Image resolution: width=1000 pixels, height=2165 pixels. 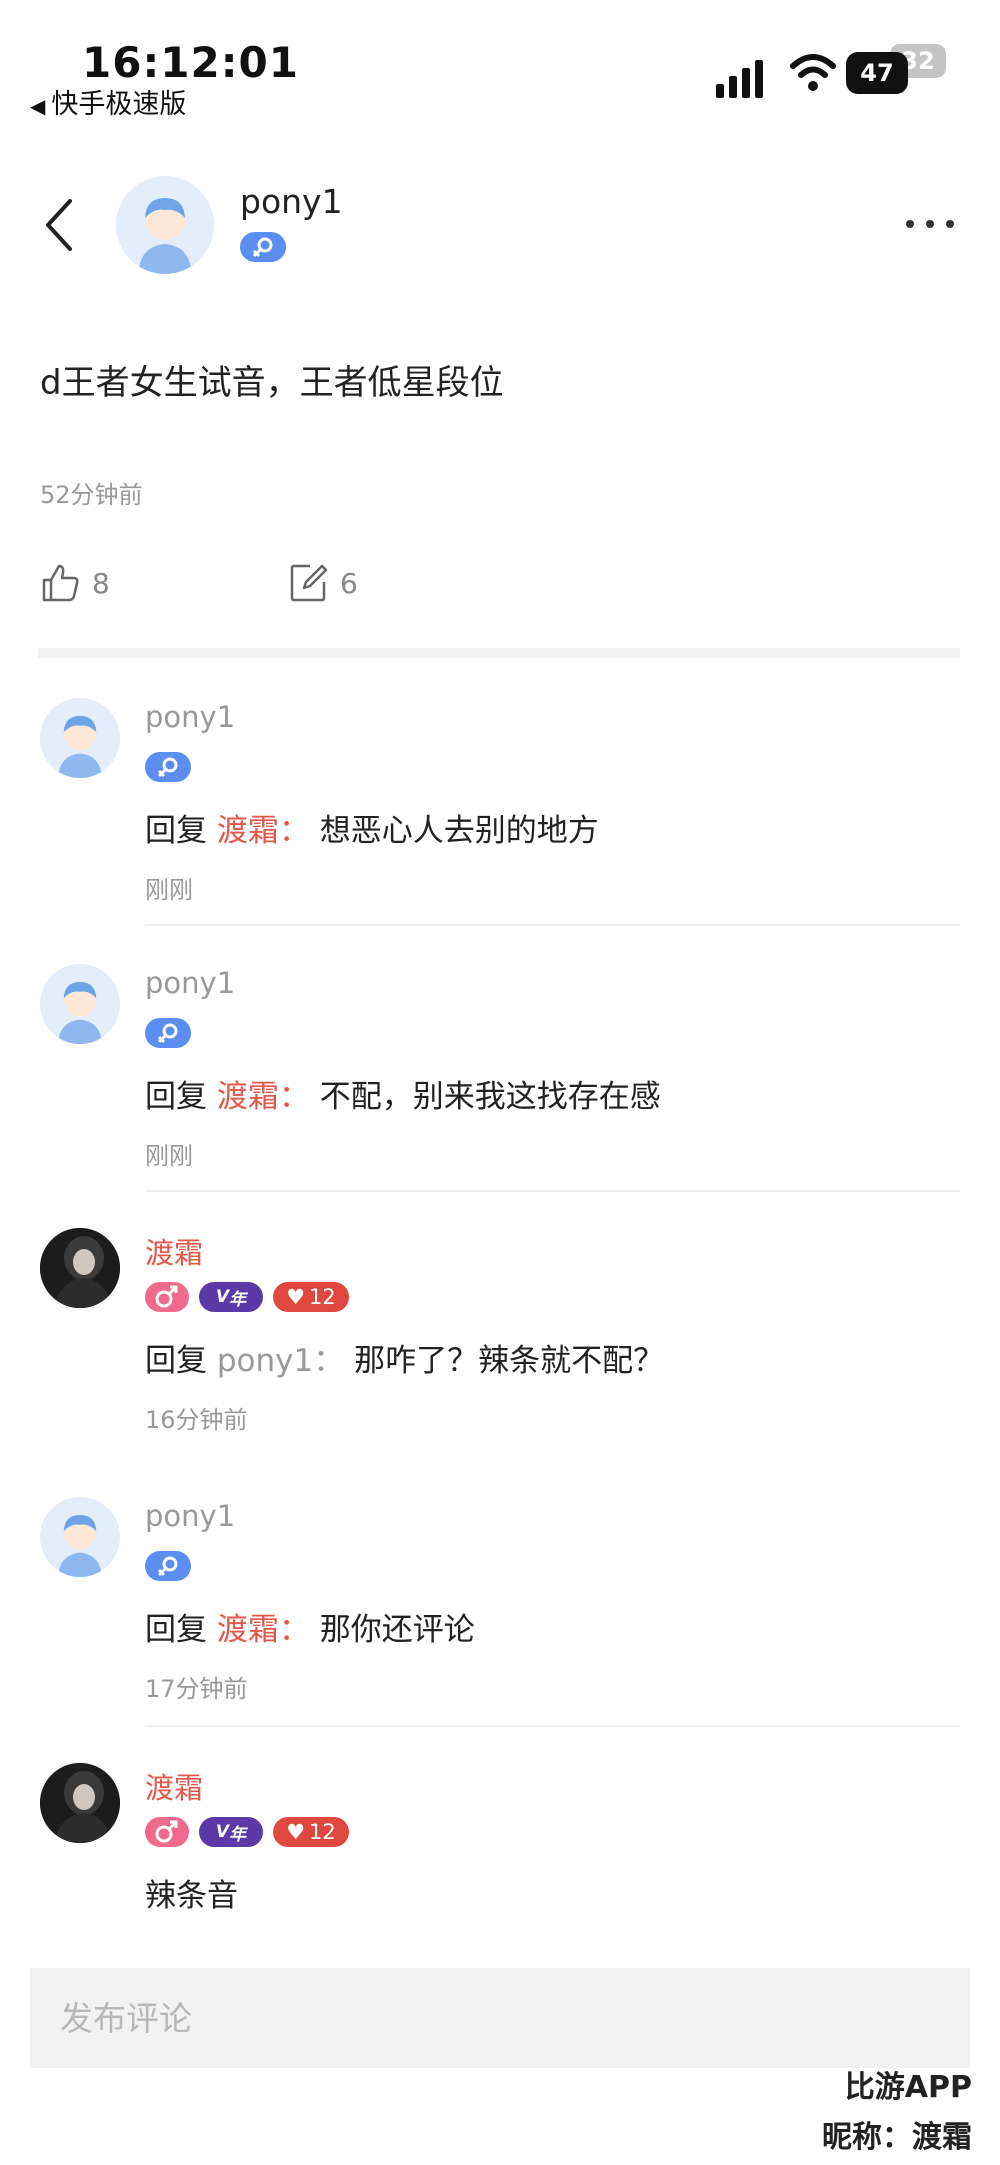 What do you see at coordinates (190, 62) in the screenshot?
I see `status-time: 16:12:01` at bounding box center [190, 62].